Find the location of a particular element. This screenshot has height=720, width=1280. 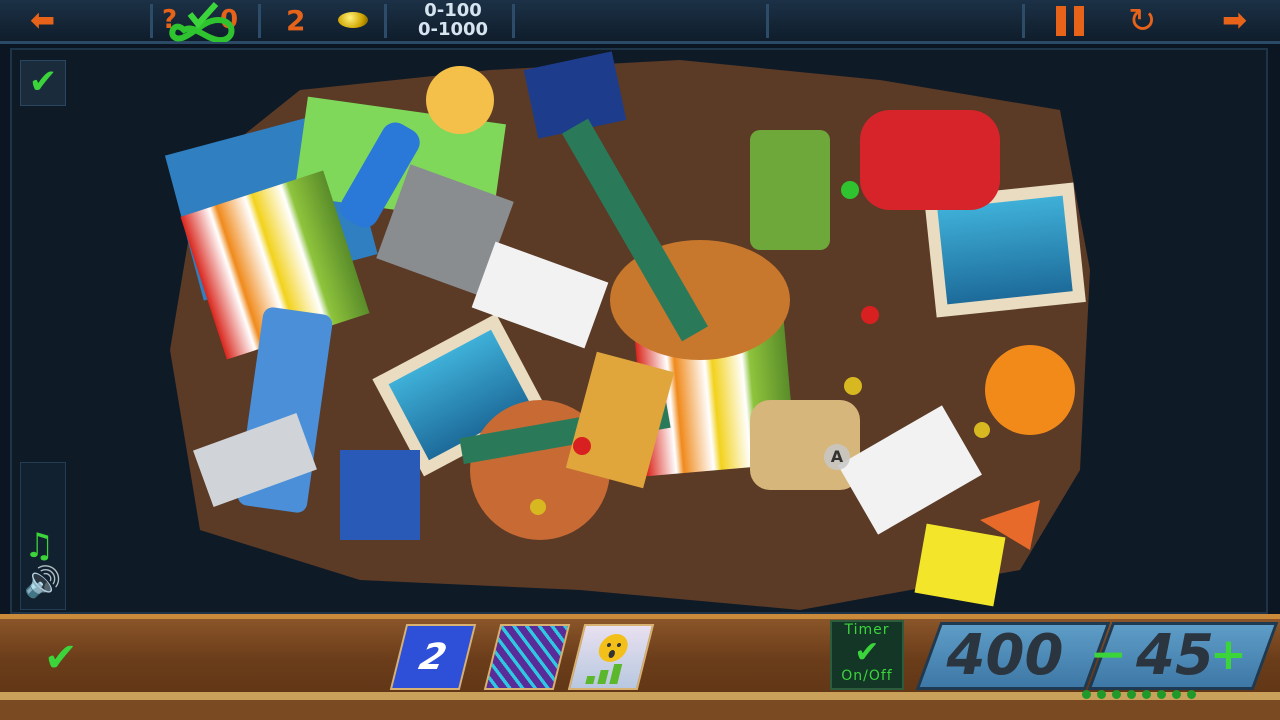

red-bottle is located at coordinates (930, 160).